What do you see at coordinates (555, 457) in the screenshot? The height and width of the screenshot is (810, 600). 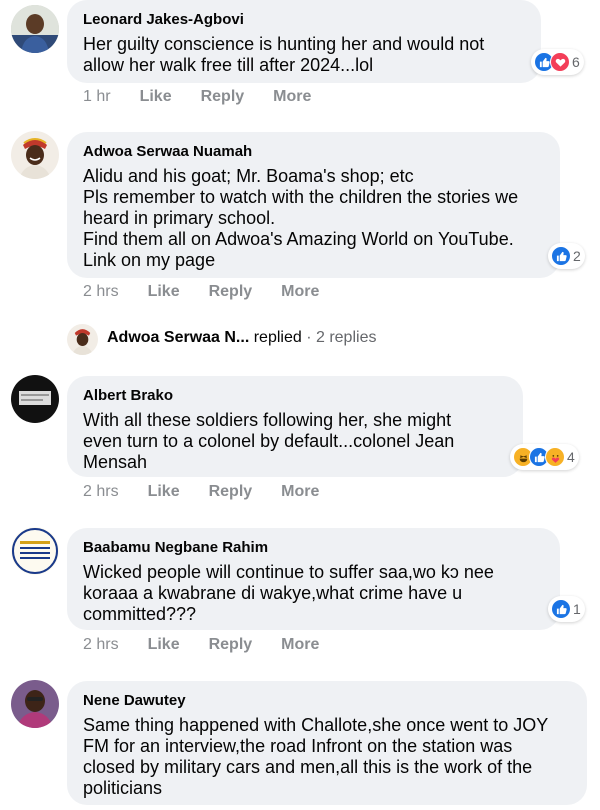 I see `care-icon` at bounding box center [555, 457].